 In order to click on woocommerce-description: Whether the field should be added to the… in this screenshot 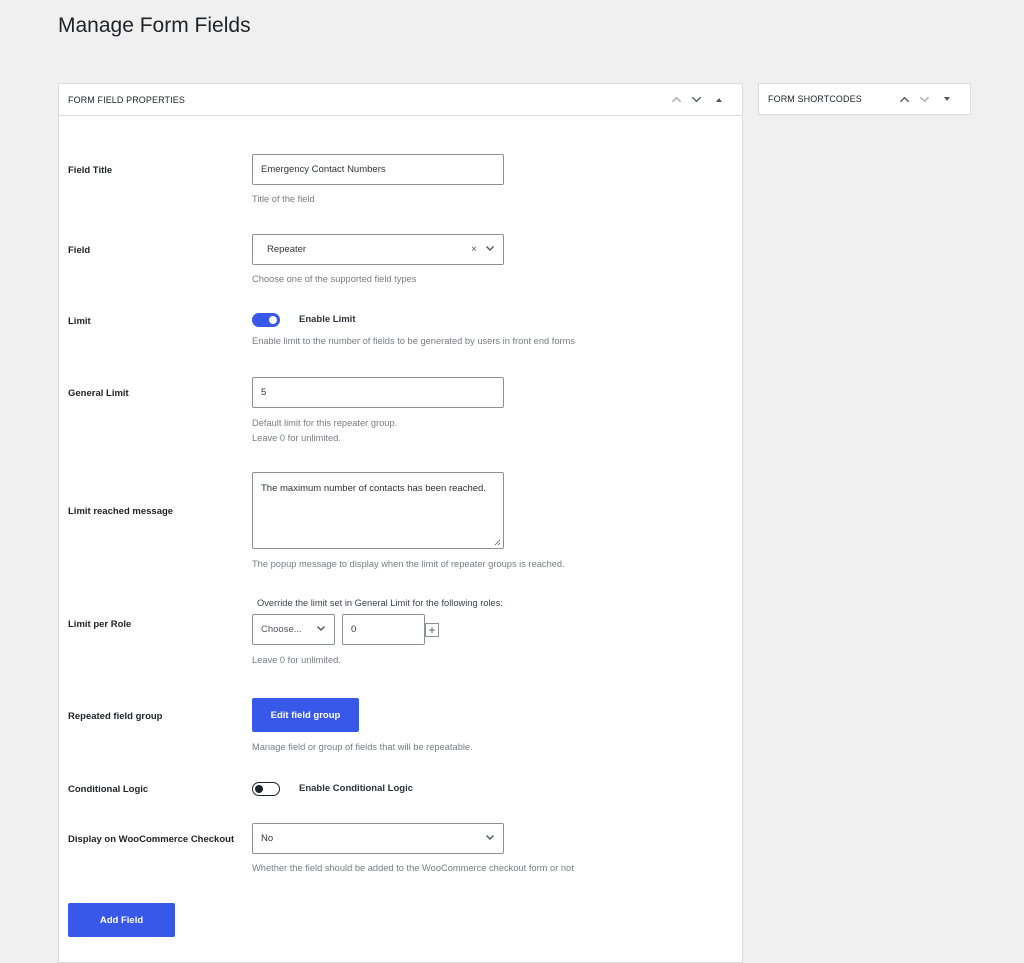, I will do `click(413, 868)`.